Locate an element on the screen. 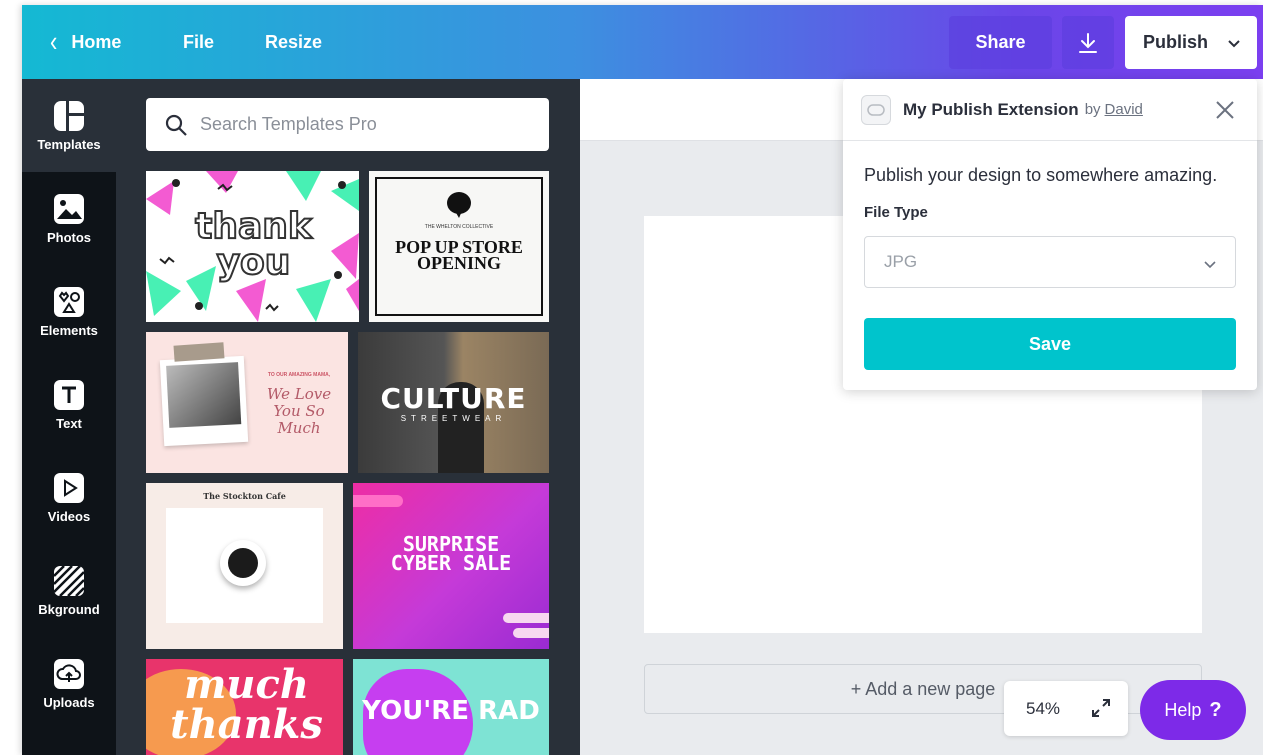 This screenshot has height=755, width=1263. popover-title: My Publish Extension is located at coordinates (991, 109).